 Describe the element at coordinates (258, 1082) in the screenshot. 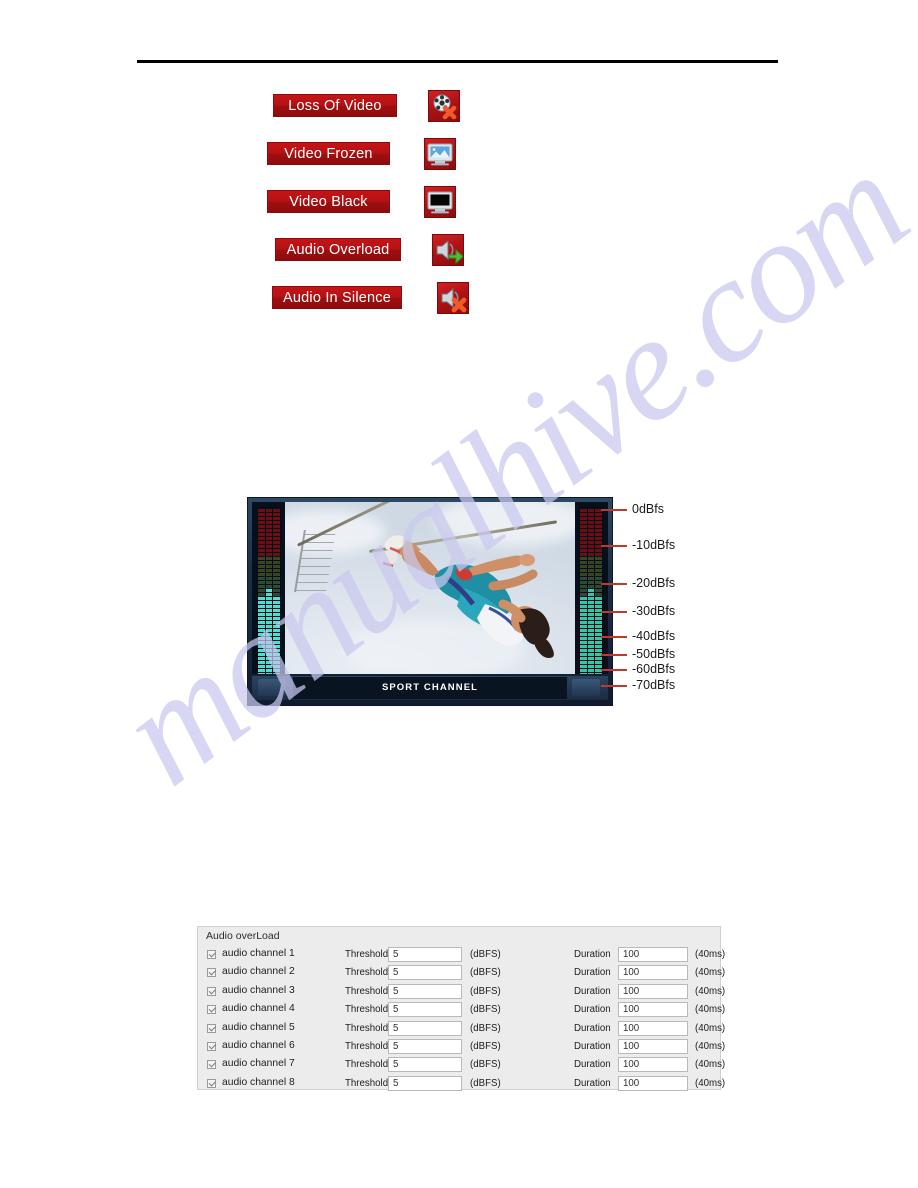

I see `channel-label: audio channel 8` at that location.